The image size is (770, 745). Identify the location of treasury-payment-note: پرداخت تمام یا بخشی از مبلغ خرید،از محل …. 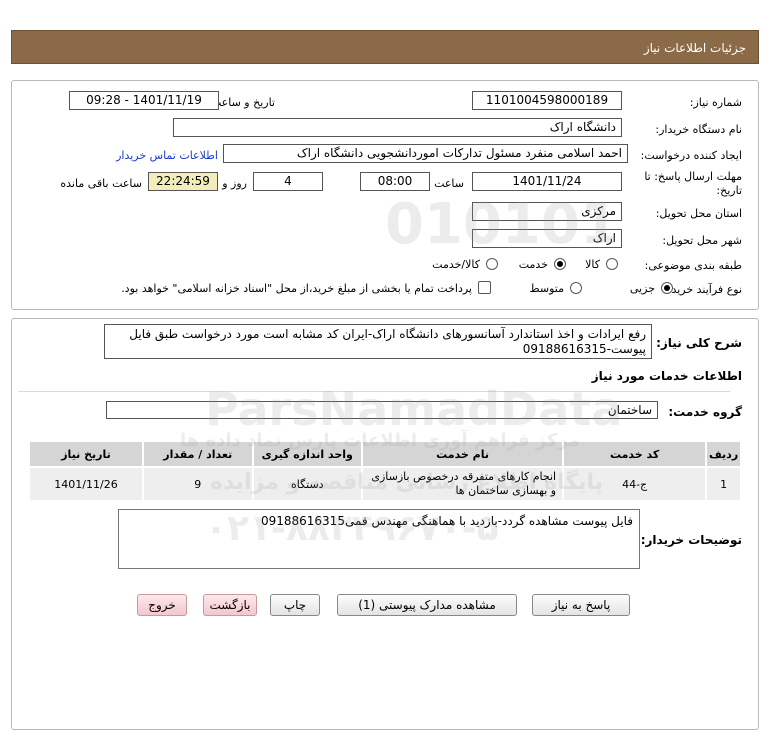
(296, 288).